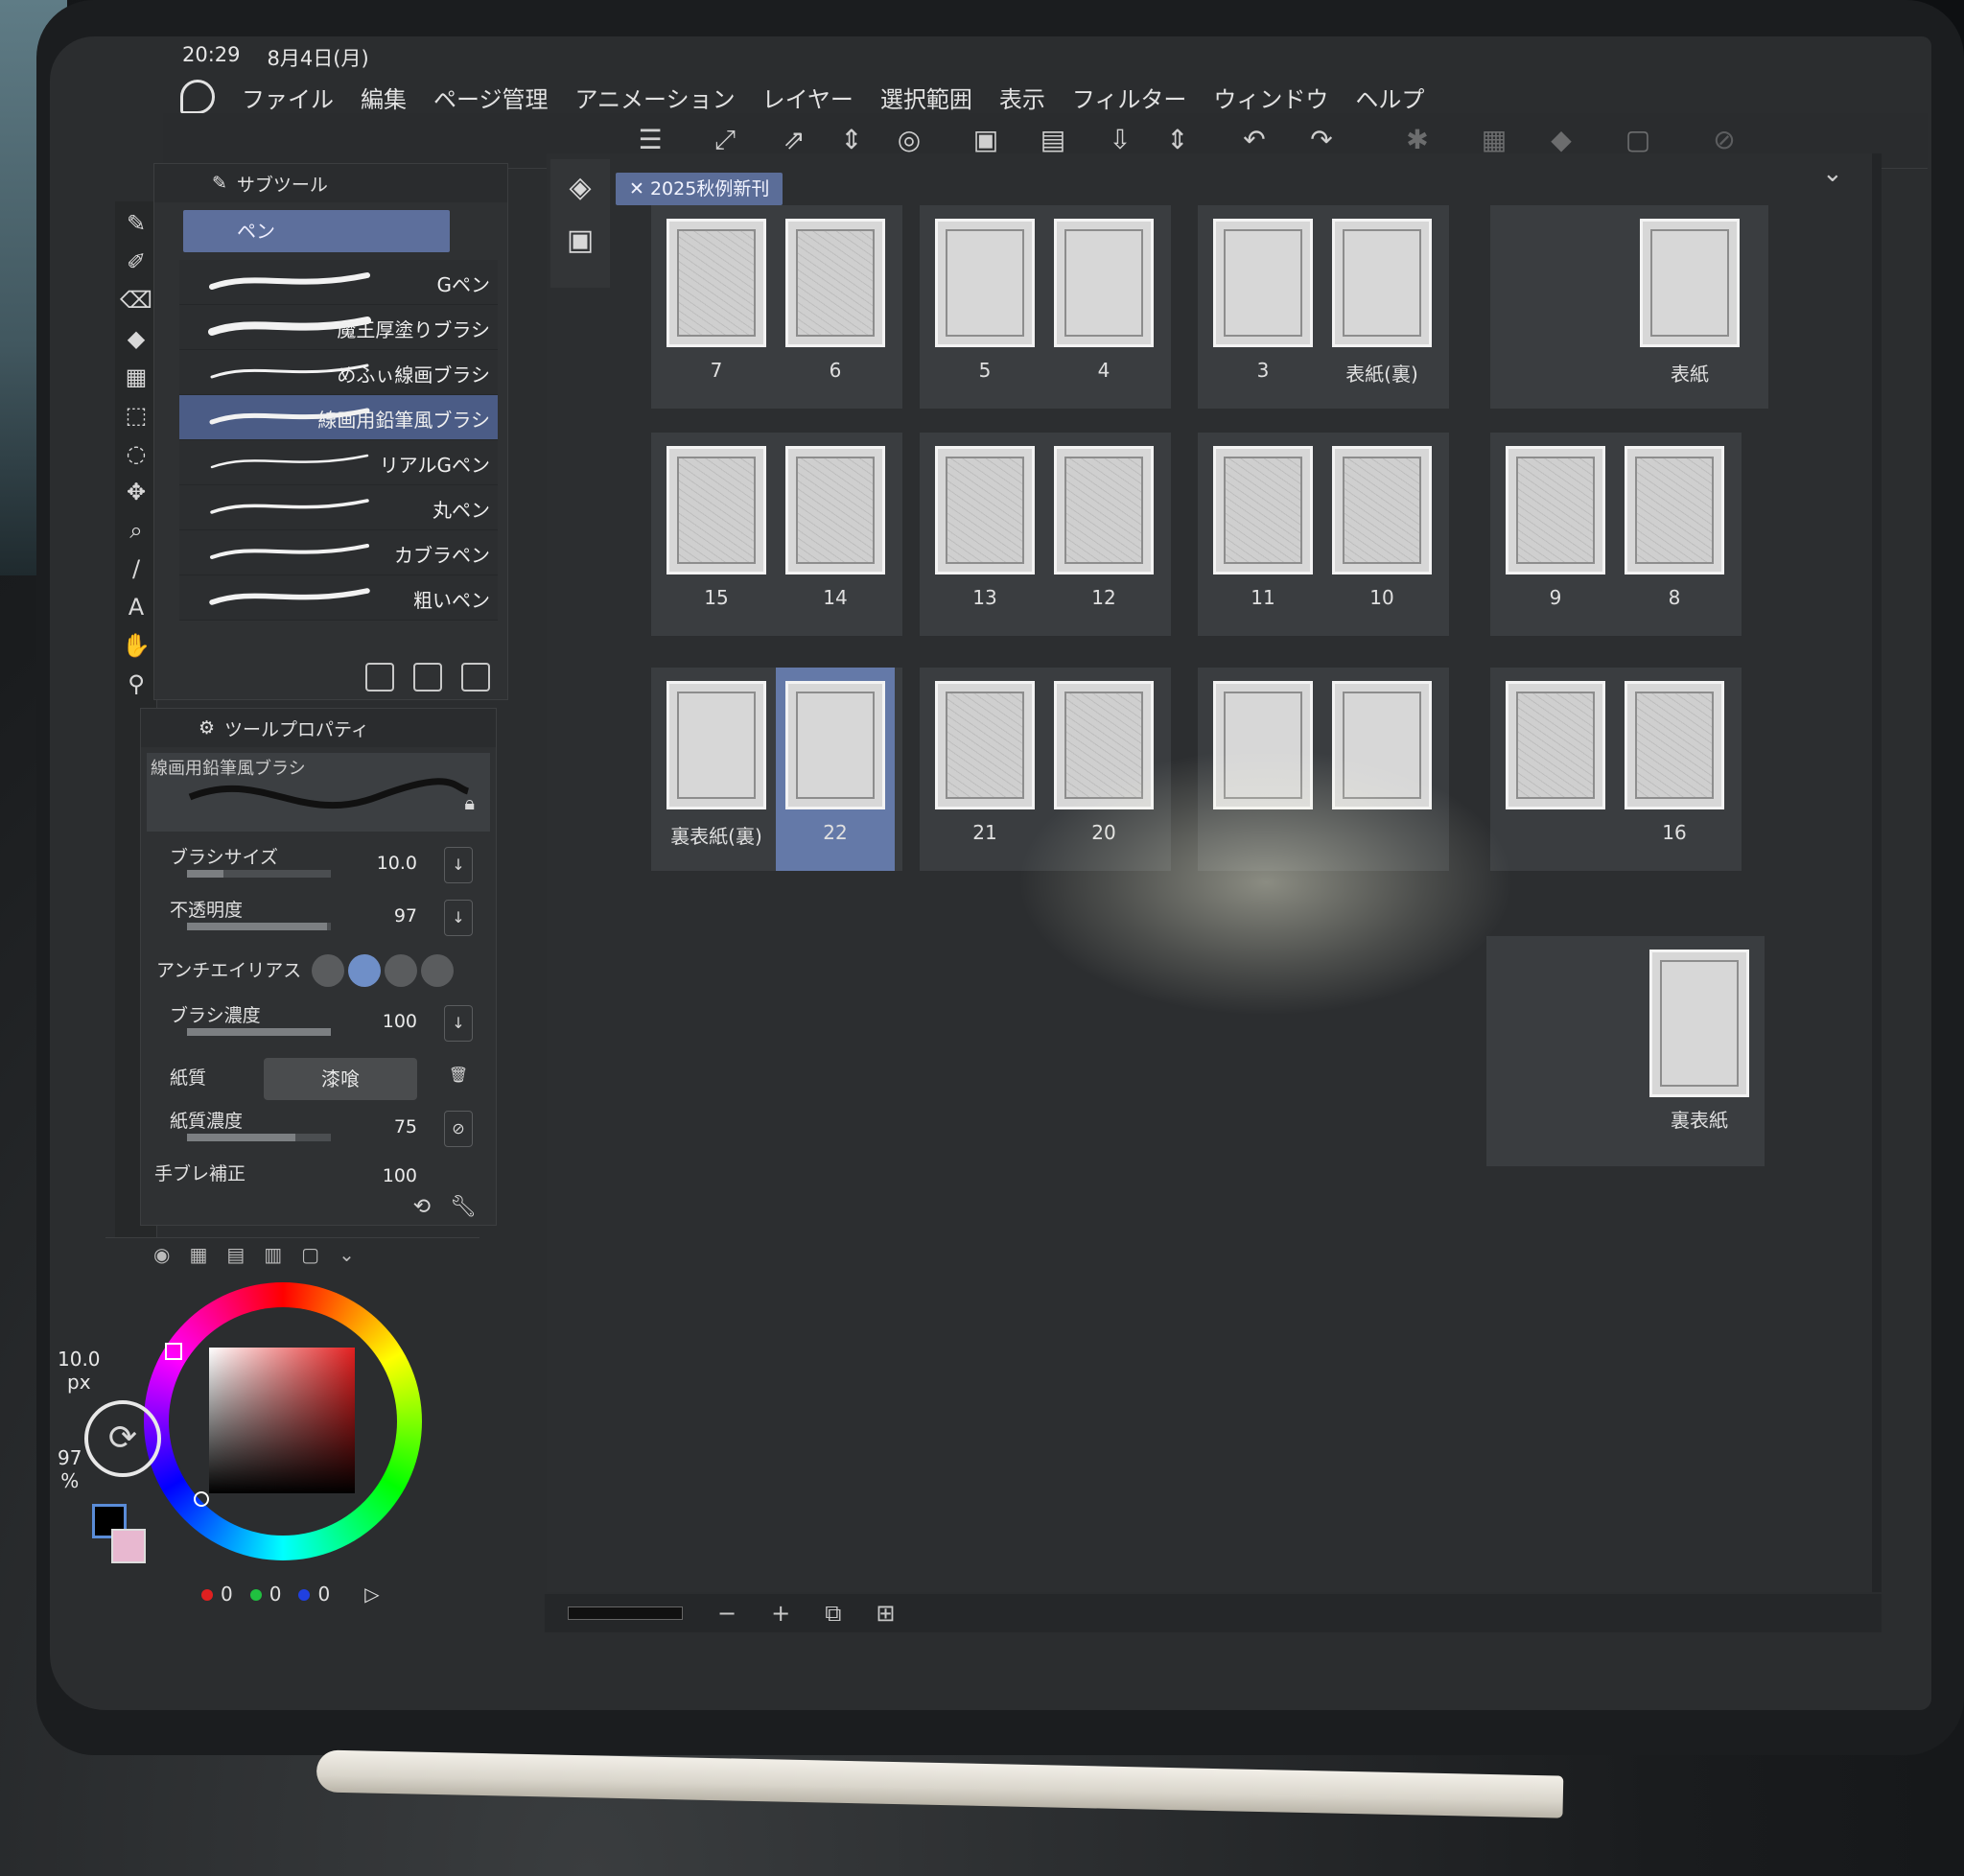  Describe the element at coordinates (318, 1023) in the screenshot. I see `brush-density-row: ブラシ濃度 100 ↓` at that location.